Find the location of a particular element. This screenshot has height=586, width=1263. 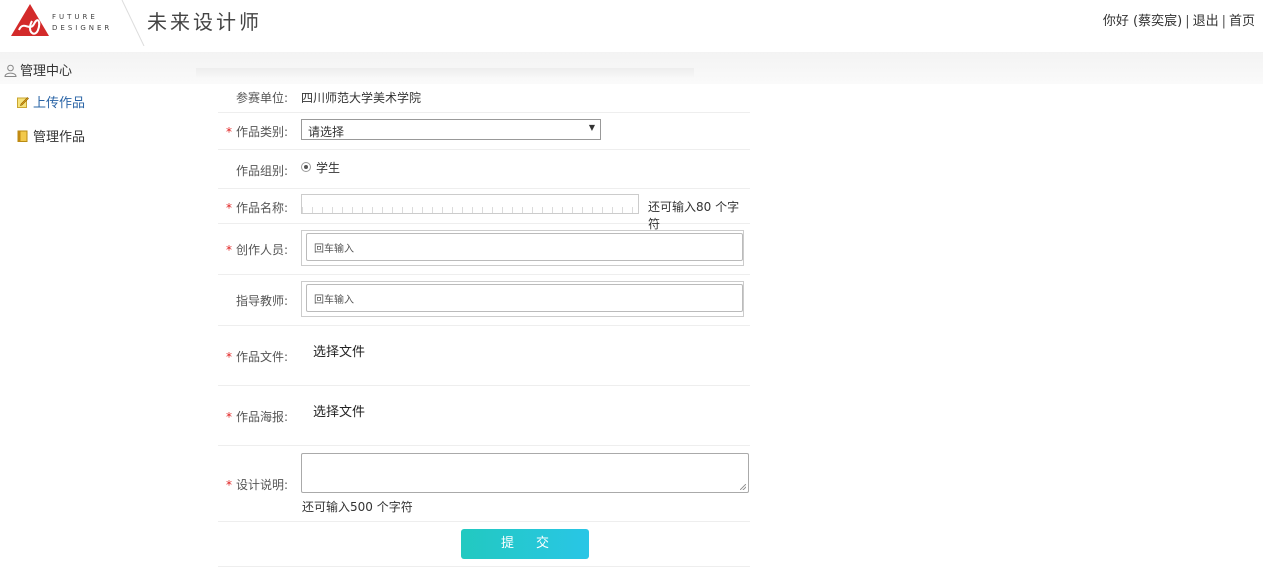

creators-tag-input: 回车输入 is located at coordinates (522, 248).